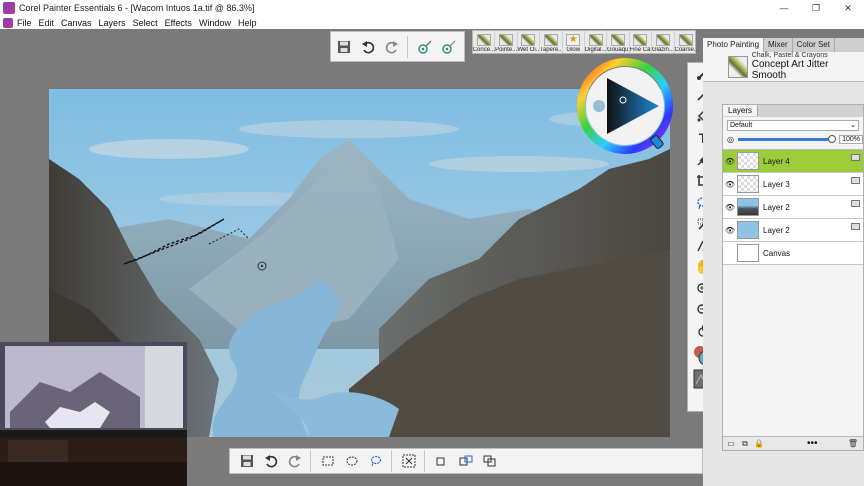 The image size is (864, 486). I want to click on menu-help: Help, so click(247, 23).